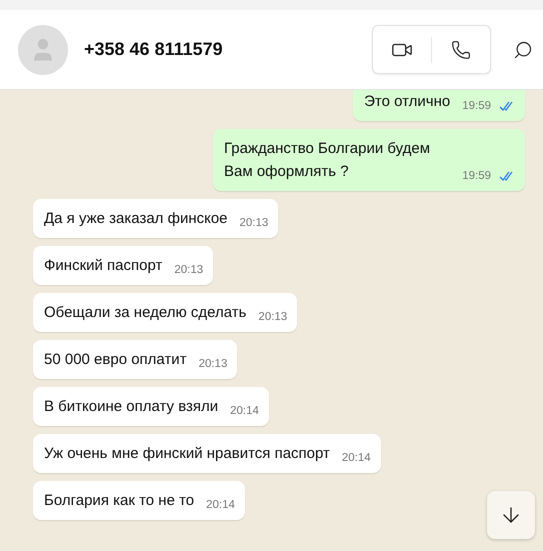 This screenshot has width=543, height=551. Describe the element at coordinates (119, 501) in the screenshot. I see `message-text: Болгария как то не то` at that location.